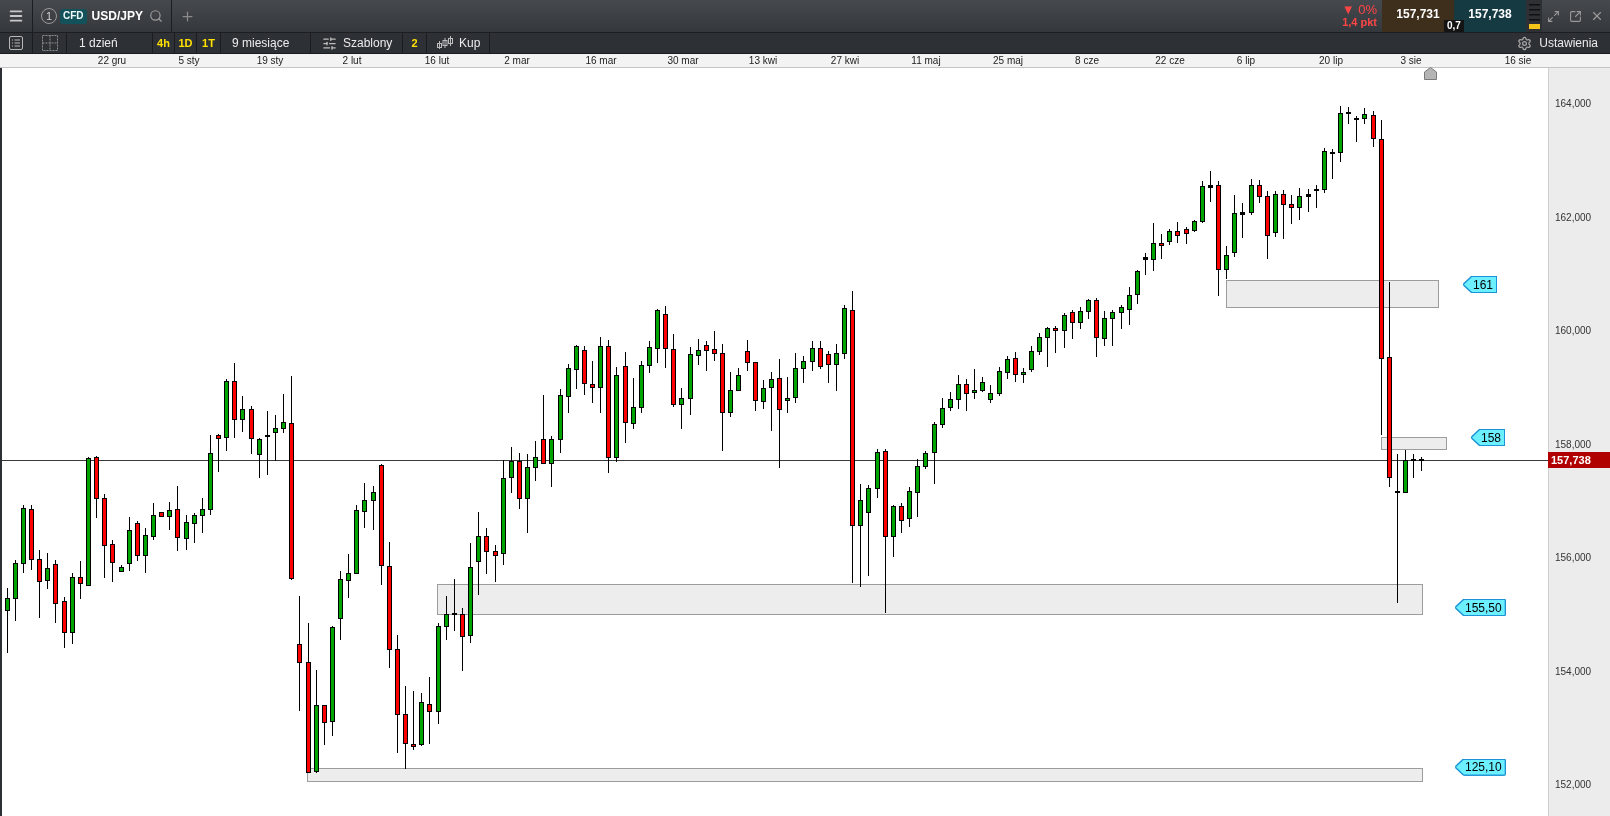 This screenshot has height=816, width=1610. I want to click on price-label: 160,000, so click(1573, 331).